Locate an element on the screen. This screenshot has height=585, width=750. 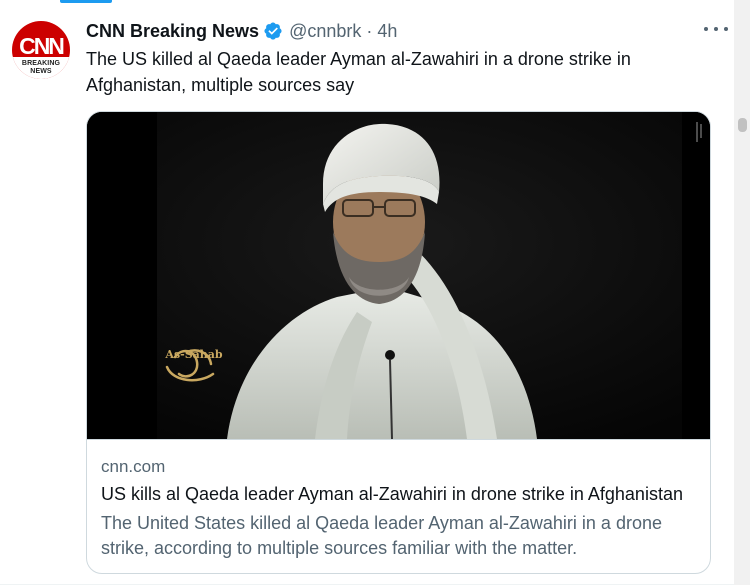
display-name: CNN Breaking News is located at coordinates (172, 31).